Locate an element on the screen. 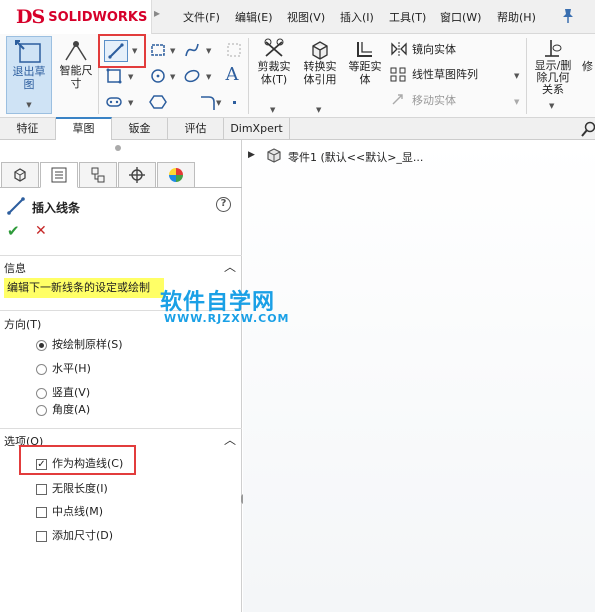 This screenshot has height=612, width=595. tab-features: 特征 is located at coordinates (28, 129).